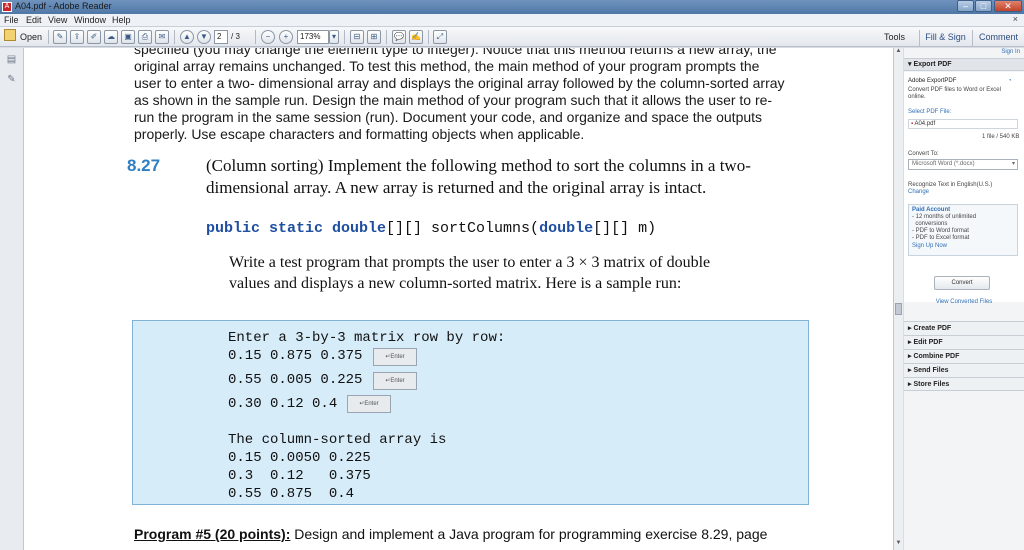 This screenshot has width=1024, height=550. I want to click on section-label: Send Files, so click(931, 370).